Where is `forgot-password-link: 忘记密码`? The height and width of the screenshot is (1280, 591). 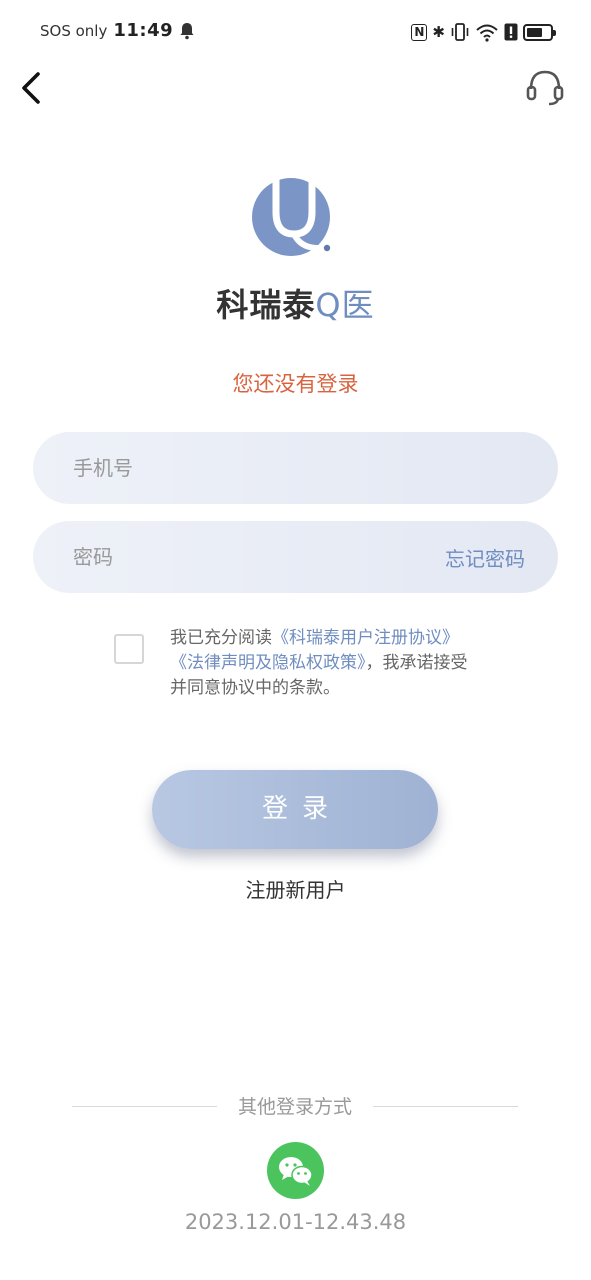
forgot-password-link: 忘记密码 is located at coordinates (485, 557).